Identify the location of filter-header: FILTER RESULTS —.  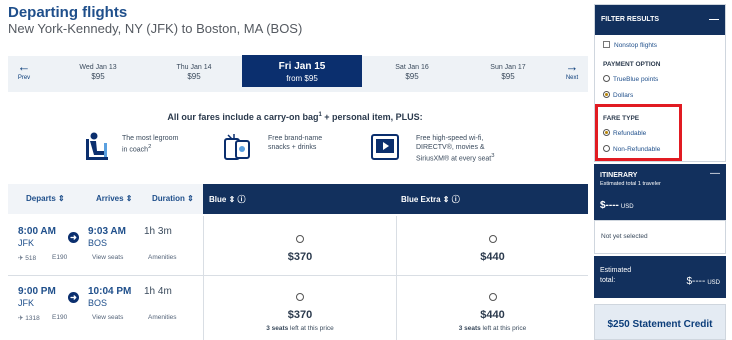
(660, 20).